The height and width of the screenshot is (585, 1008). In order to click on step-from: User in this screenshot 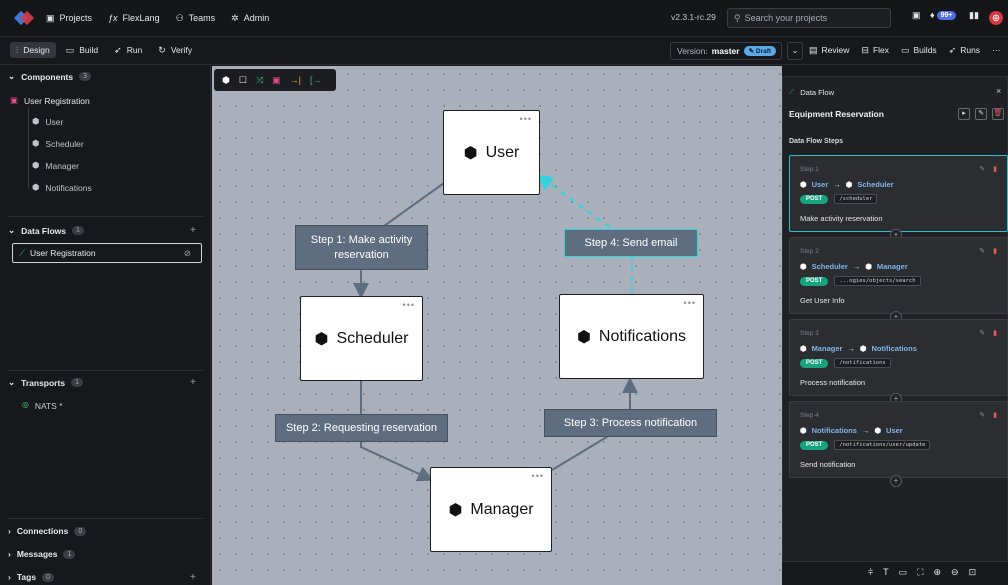, I will do `click(820, 184)`.